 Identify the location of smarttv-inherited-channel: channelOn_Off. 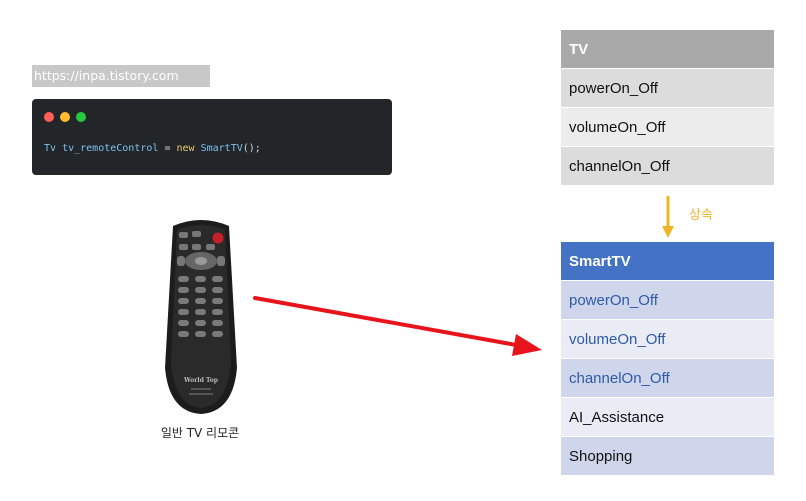
(667, 378).